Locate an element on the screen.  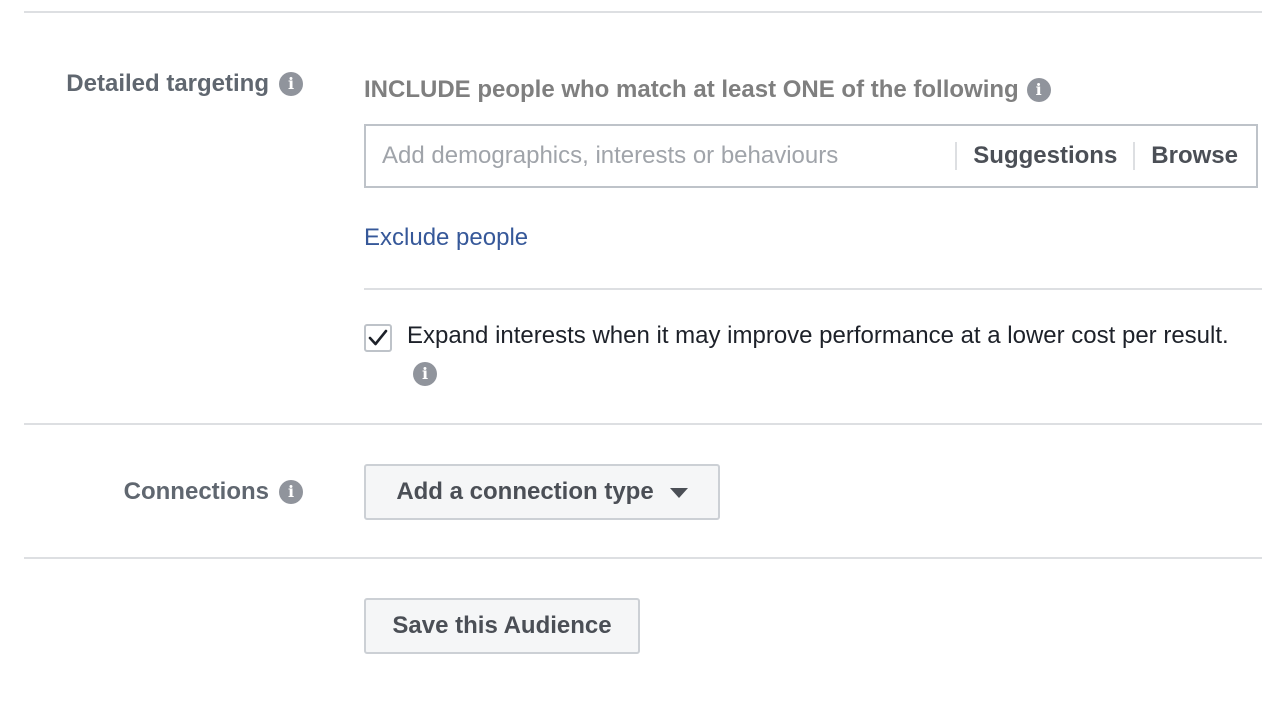
add-connection-type-dropdown: Add a connection type is located at coordinates (542, 492).